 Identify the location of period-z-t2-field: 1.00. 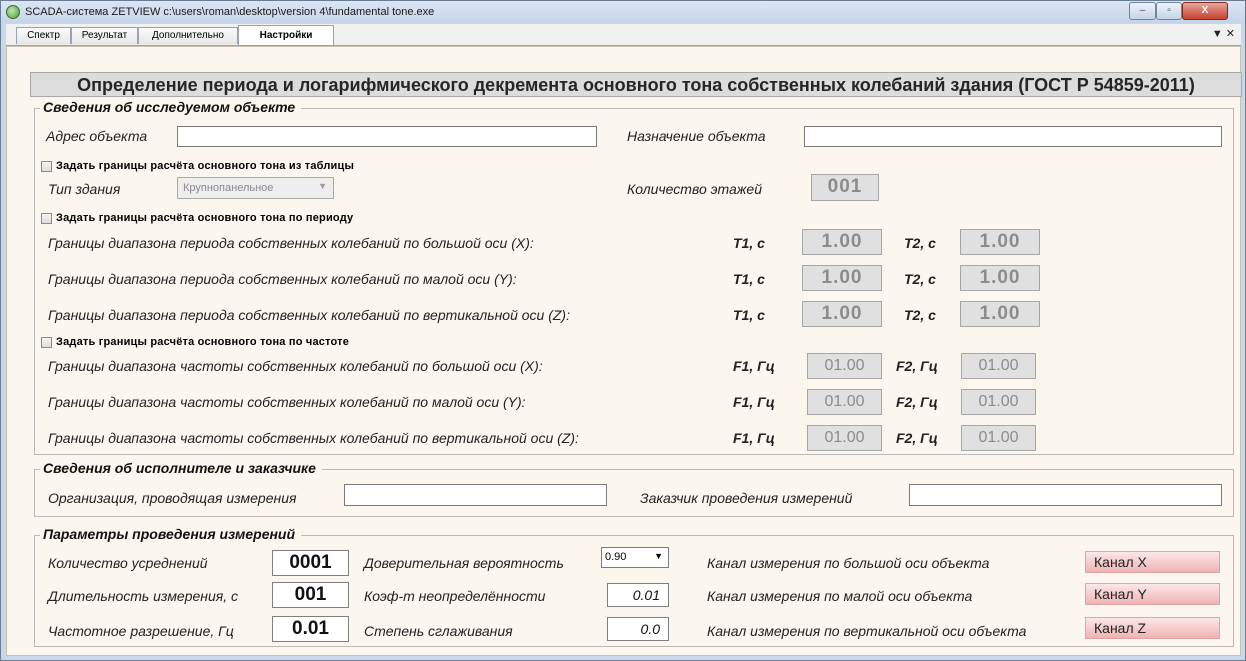
(1000, 314).